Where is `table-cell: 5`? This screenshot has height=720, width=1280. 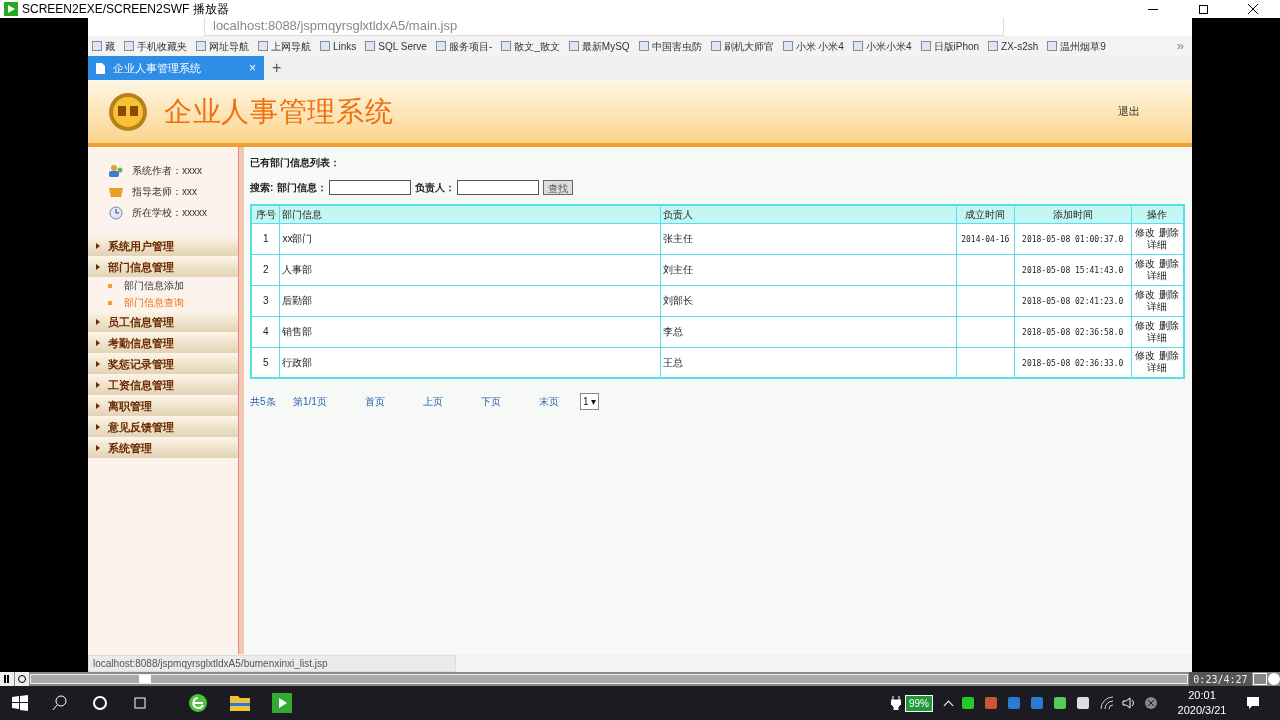
table-cell: 5 is located at coordinates (265, 362).